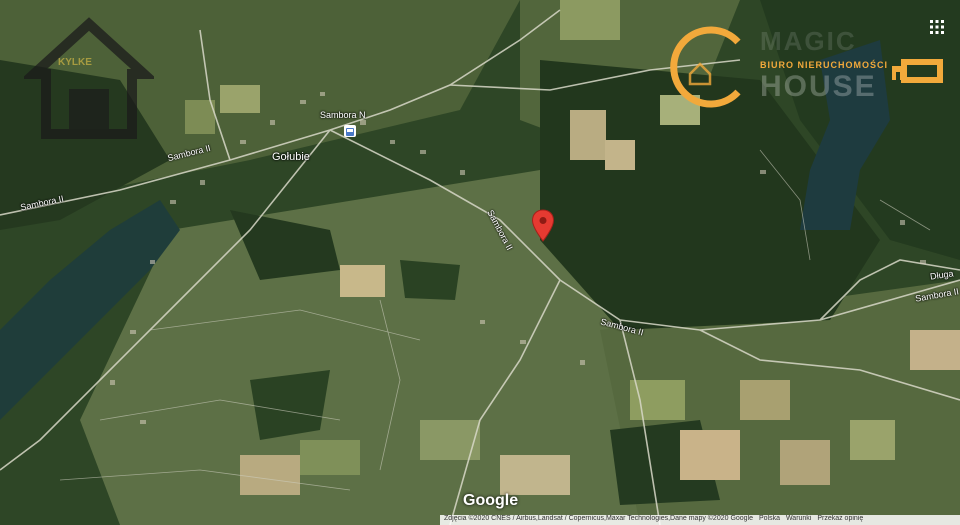 This screenshot has height=525, width=960. I want to click on house-logo-icon, so click(89, 78).